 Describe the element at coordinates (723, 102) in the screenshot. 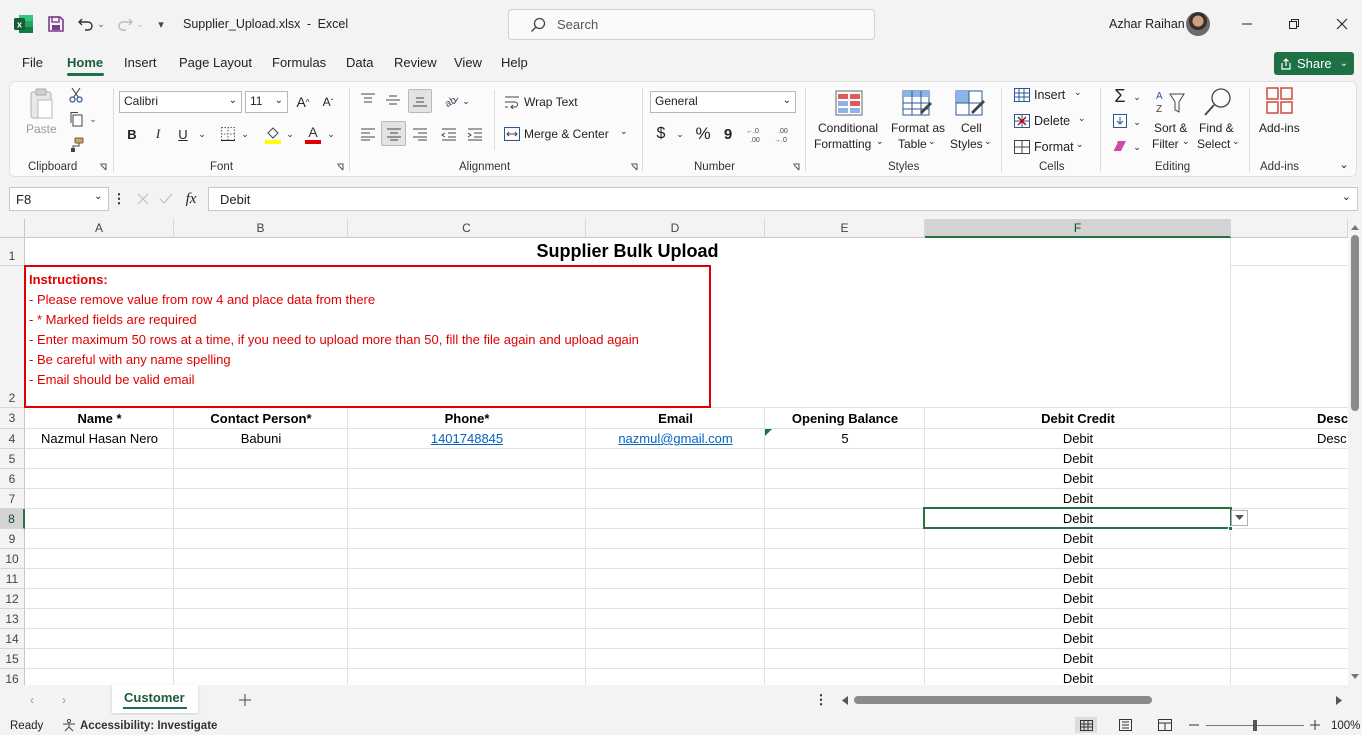

I see `number-format-select: General ⌄` at that location.